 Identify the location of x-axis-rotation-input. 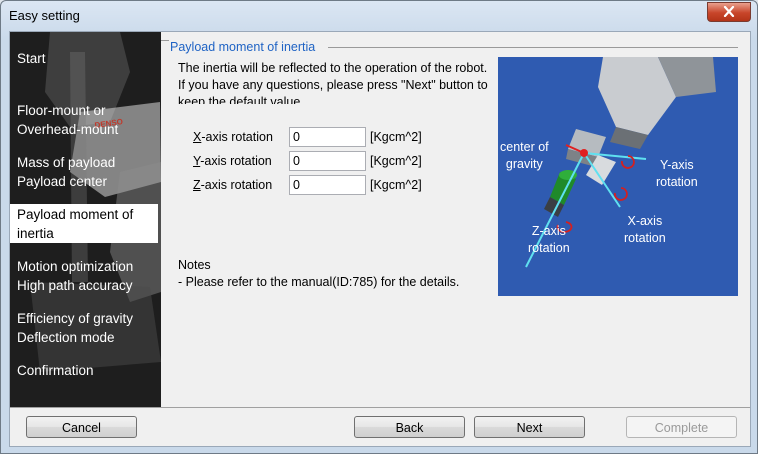
(327, 137).